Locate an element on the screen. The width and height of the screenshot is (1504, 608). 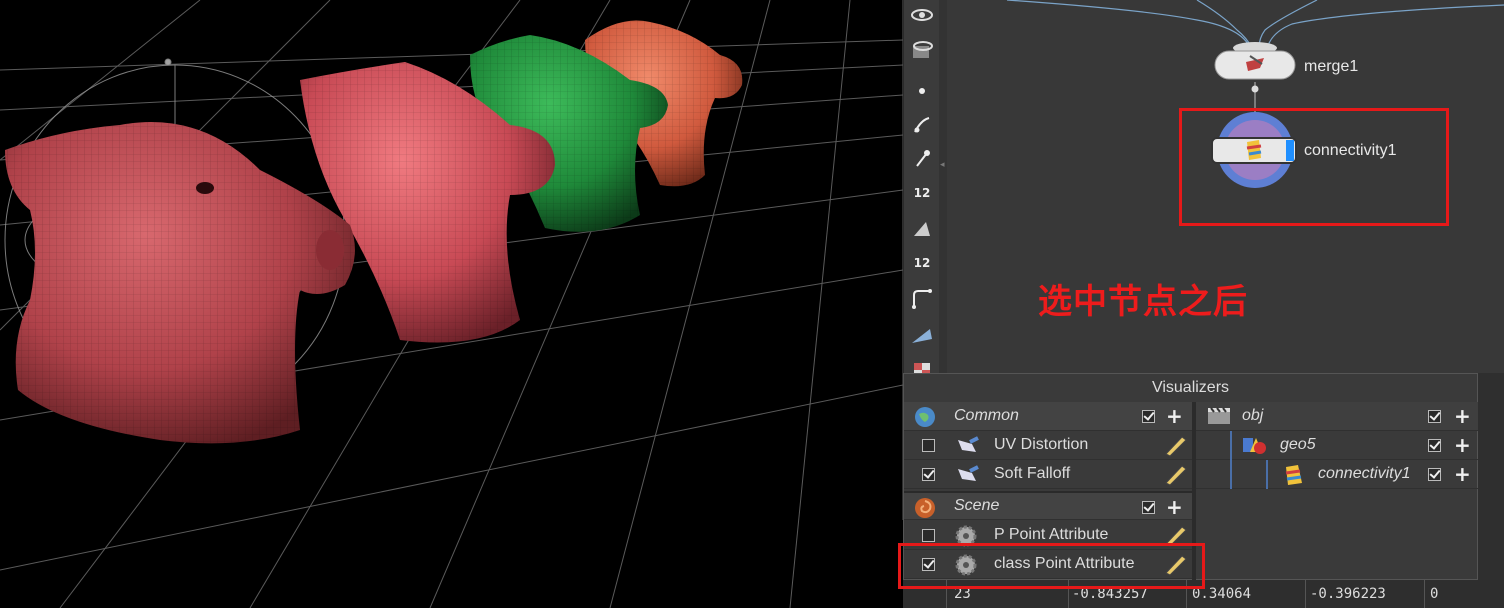
tree-obj-checkbox is located at coordinates (1434, 416).